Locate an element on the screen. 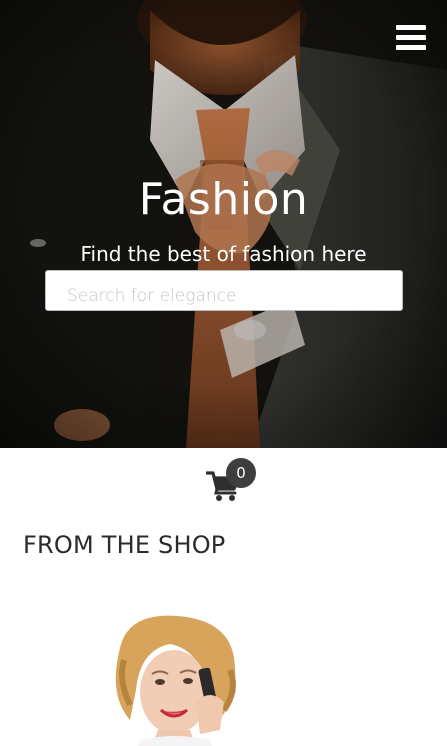 This screenshot has width=447, height=746. menu-button is located at coordinates (411, 38).